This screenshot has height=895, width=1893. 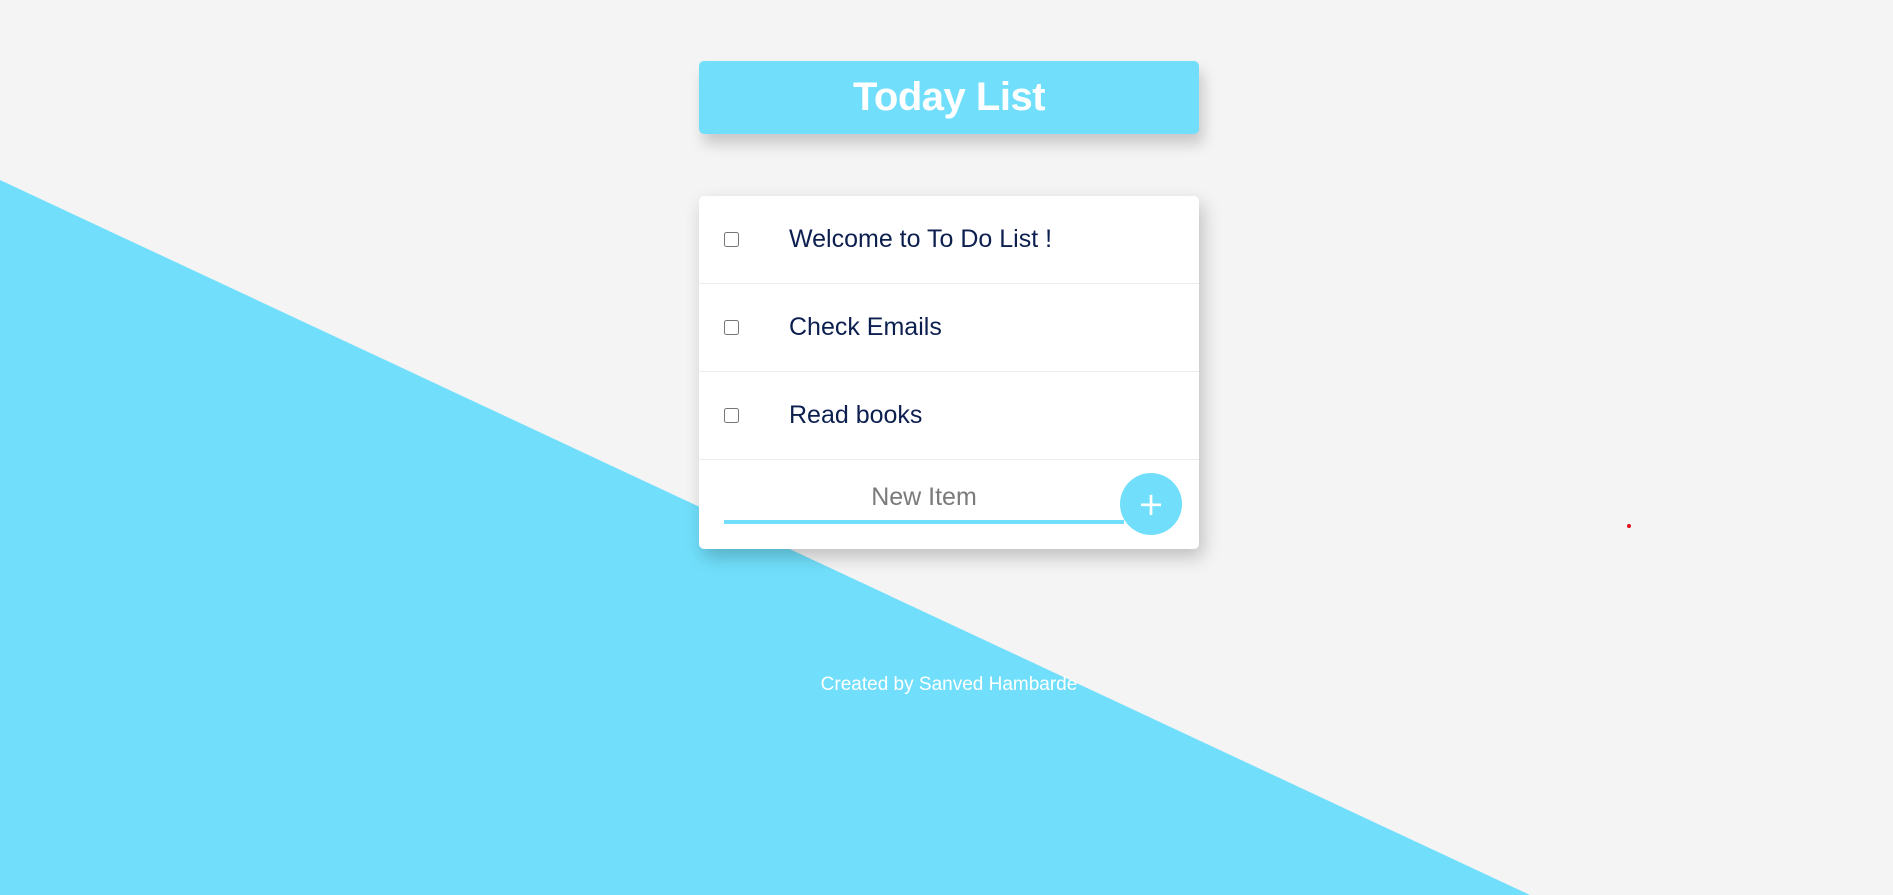 I want to click on list-item: Read books, so click(x=949, y=416).